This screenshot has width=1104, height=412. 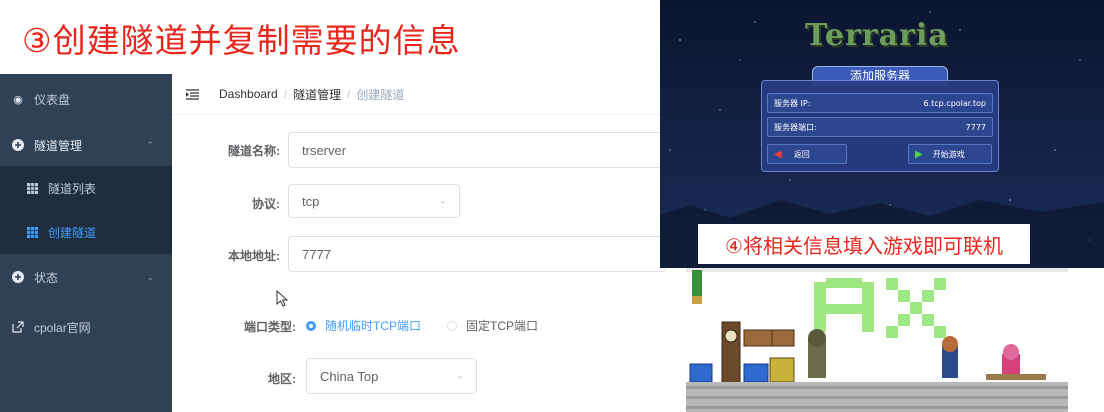 I want to click on external-link-icon, so click(x=18, y=327).